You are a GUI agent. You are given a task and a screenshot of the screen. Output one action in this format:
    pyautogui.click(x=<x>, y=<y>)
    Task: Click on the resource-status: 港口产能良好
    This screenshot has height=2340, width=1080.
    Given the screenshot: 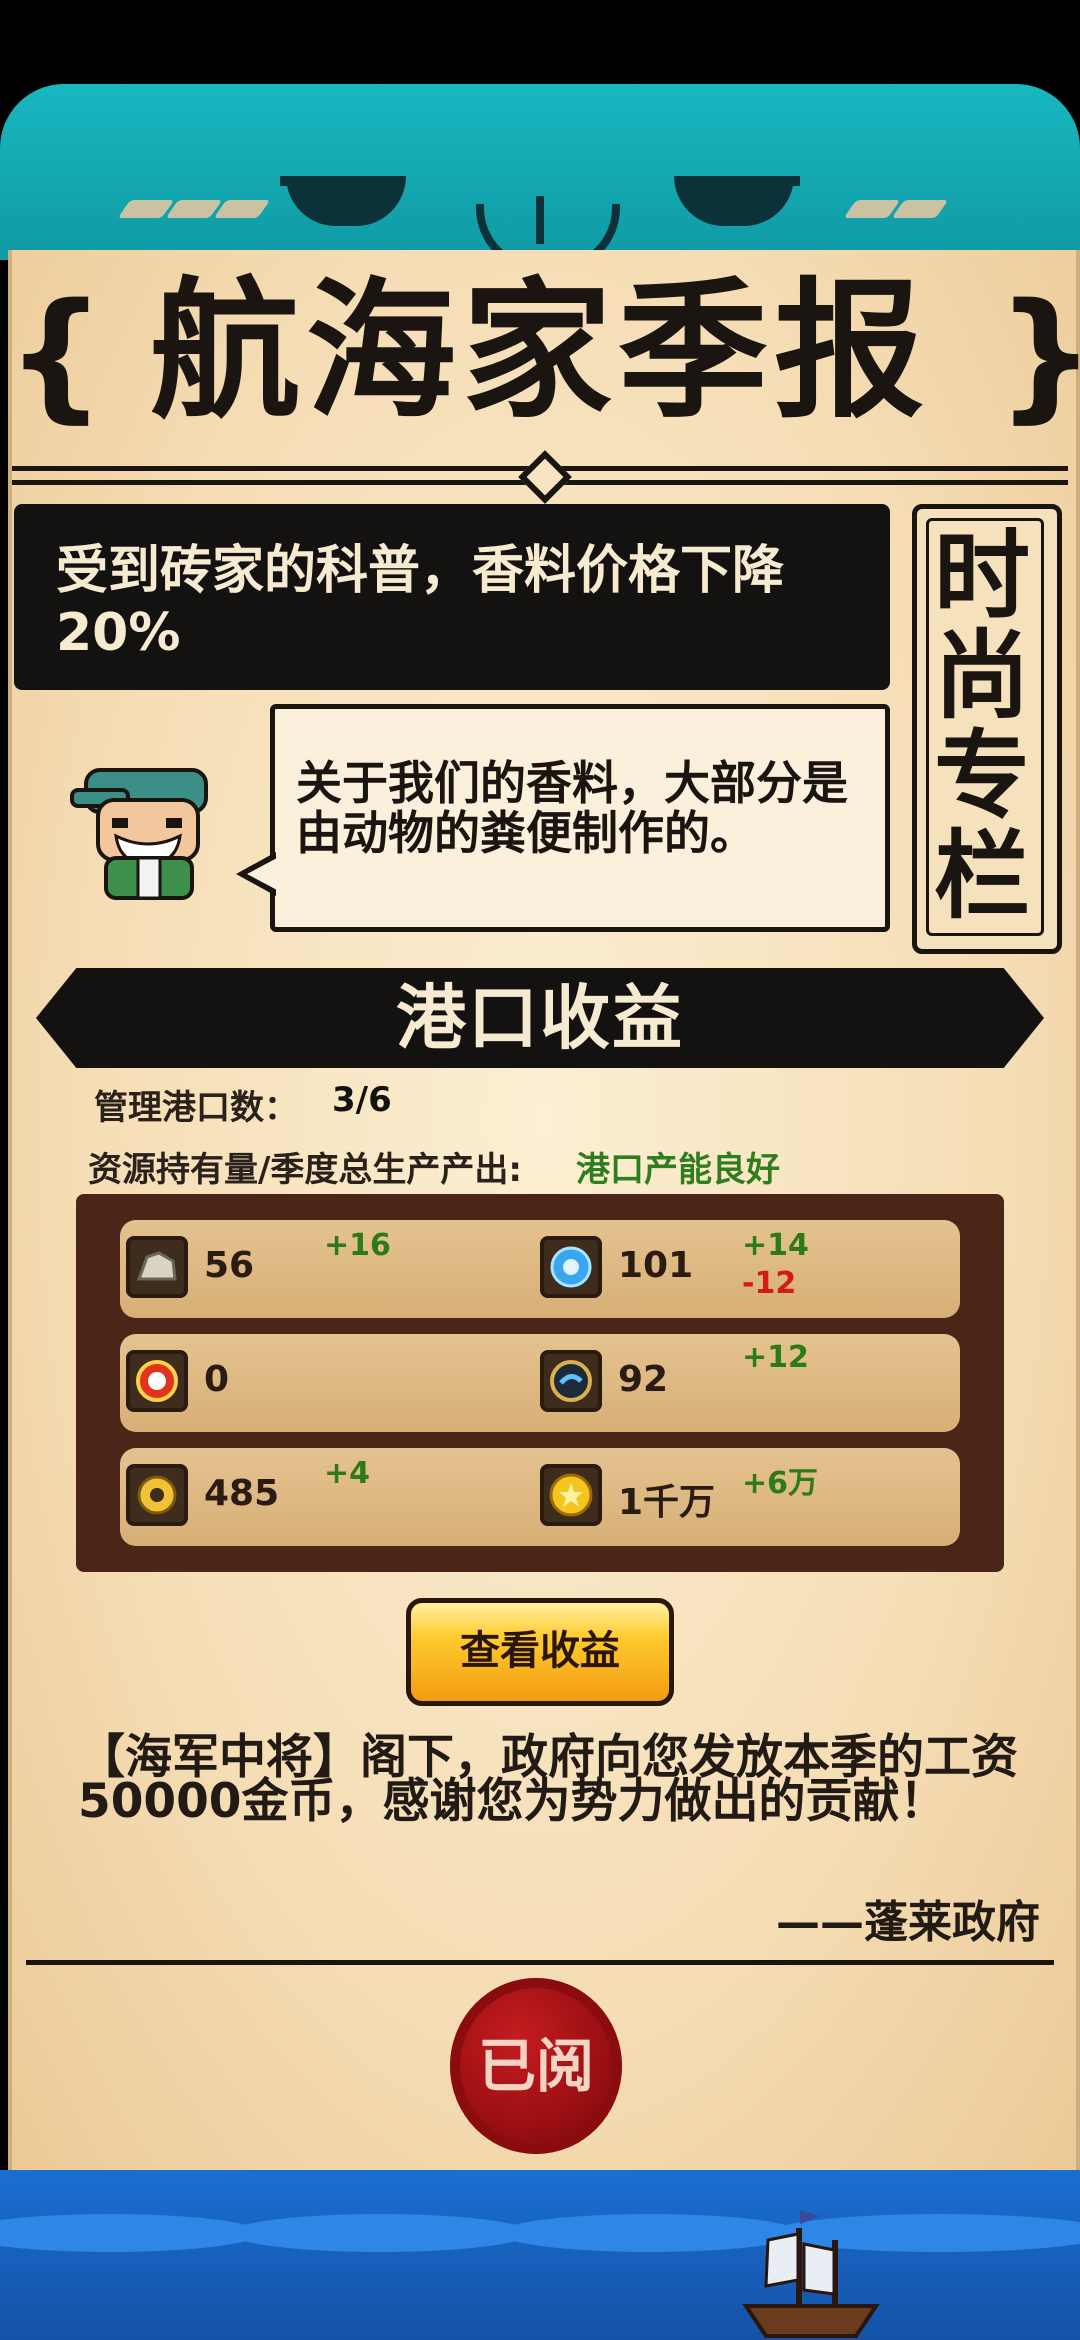 What is the action you would take?
    pyautogui.click(x=678, y=1170)
    